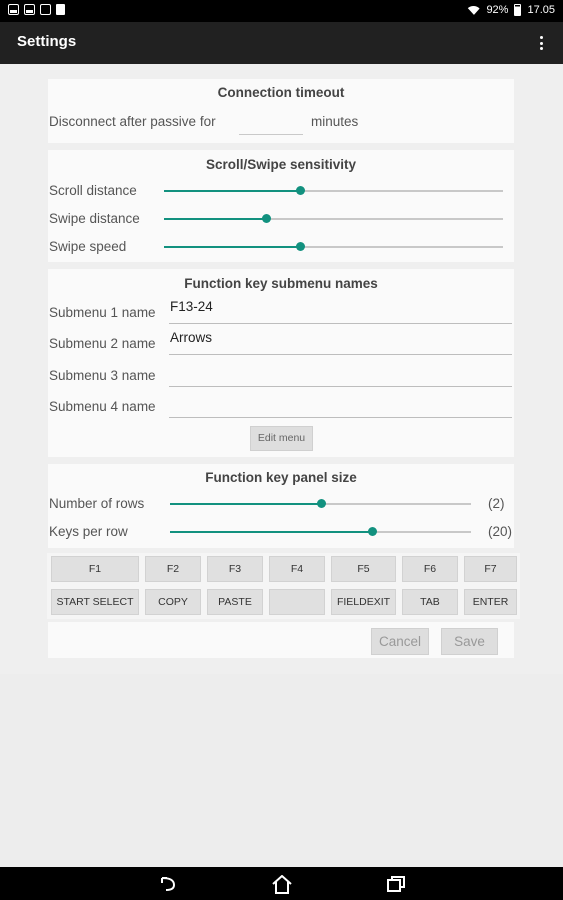  What do you see at coordinates (297, 602) in the screenshot?
I see `fkey-blank` at bounding box center [297, 602].